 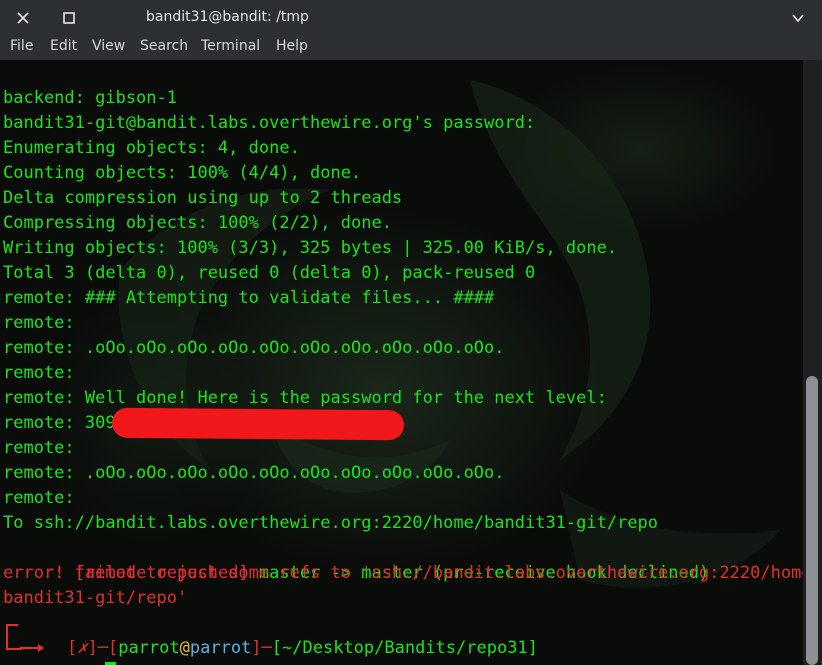 What do you see at coordinates (63, 46) in the screenshot?
I see `menu-edit: Edit` at bounding box center [63, 46].